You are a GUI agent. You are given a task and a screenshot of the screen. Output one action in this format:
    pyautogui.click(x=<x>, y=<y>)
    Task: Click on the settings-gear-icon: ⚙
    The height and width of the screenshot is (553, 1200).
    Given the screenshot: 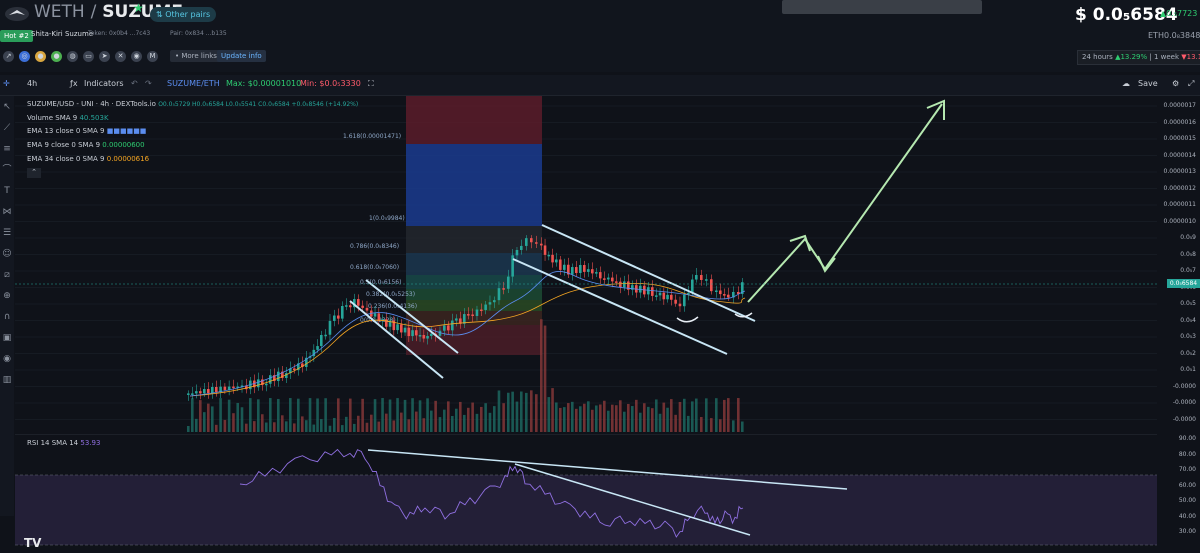 What is the action you would take?
    pyautogui.click(x=1175, y=83)
    